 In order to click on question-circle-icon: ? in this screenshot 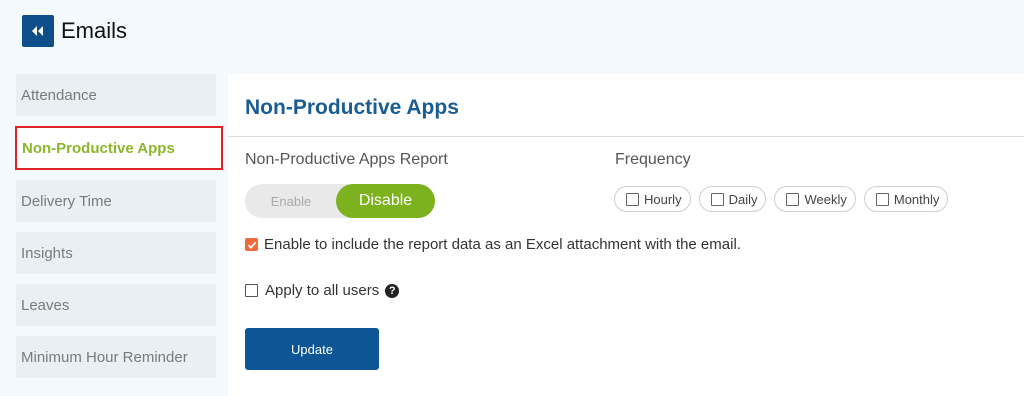, I will do `click(392, 290)`.